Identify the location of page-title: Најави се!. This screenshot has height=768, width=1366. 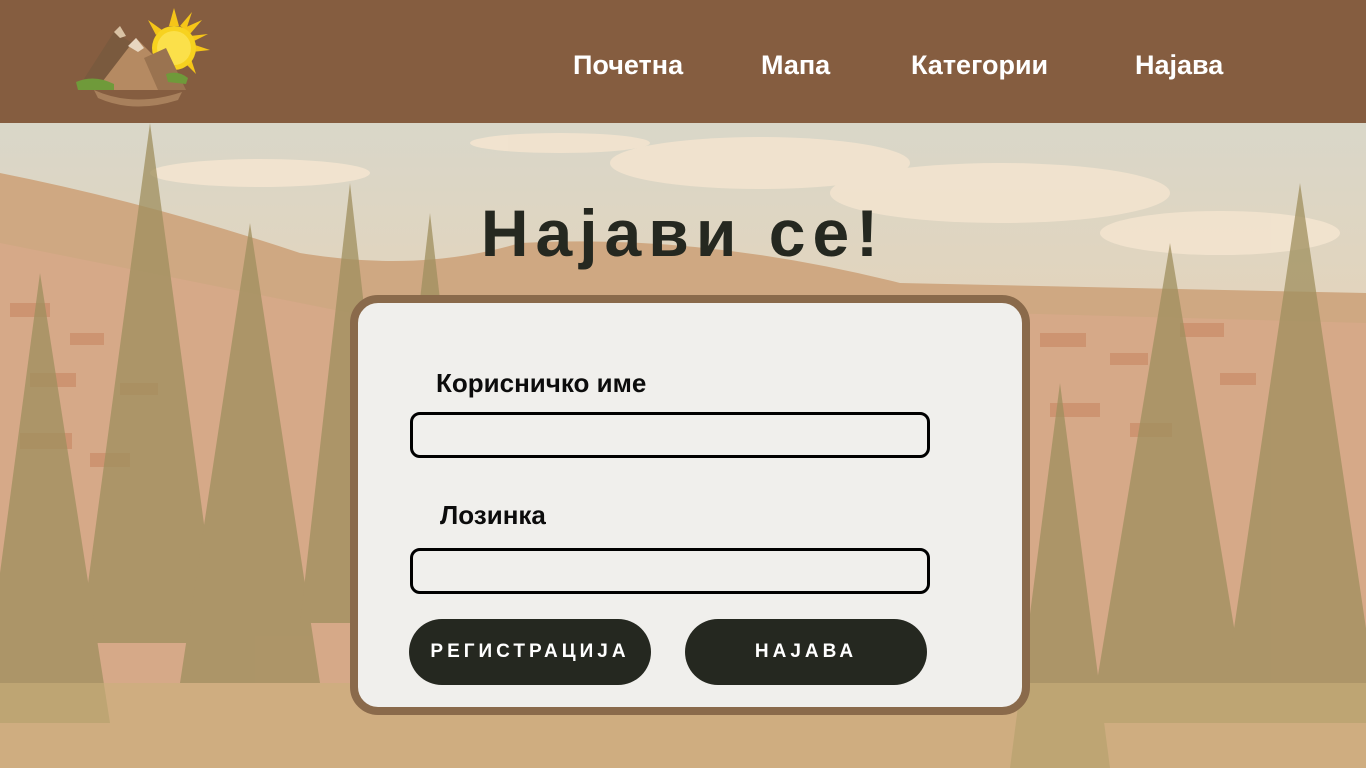
(683, 233).